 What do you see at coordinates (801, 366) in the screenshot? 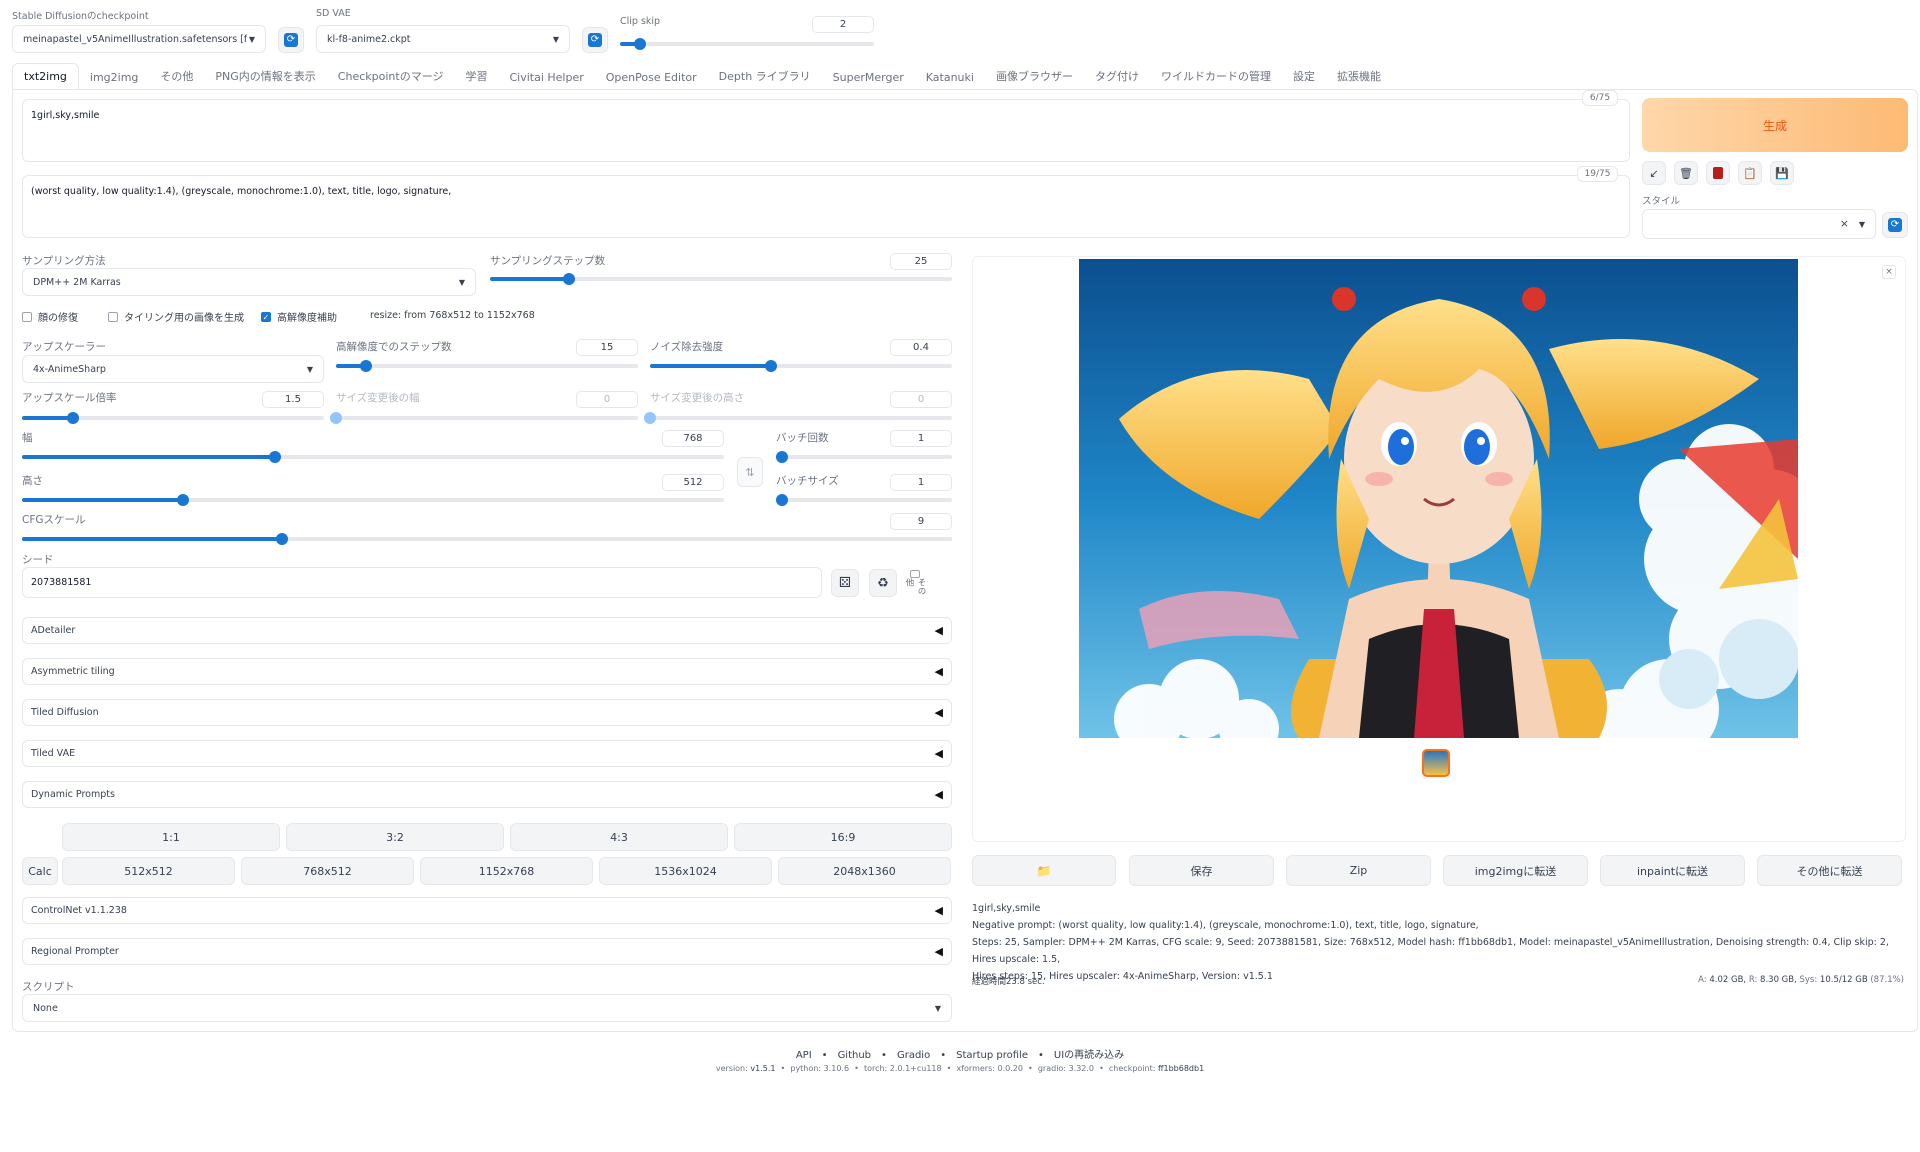
I see `denoise-slider` at bounding box center [801, 366].